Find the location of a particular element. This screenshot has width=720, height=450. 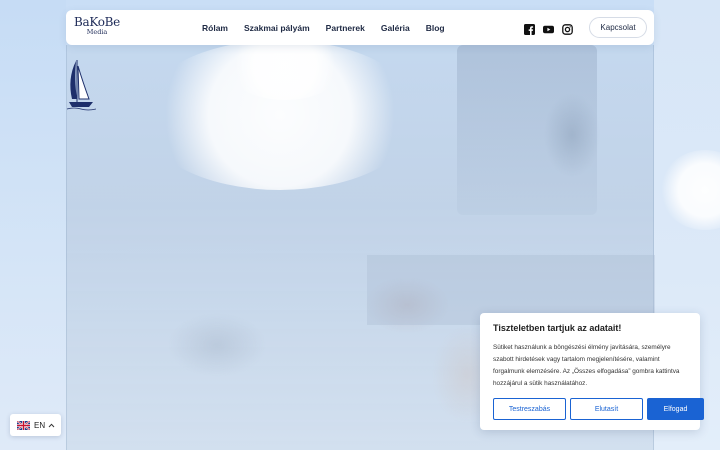

social-links is located at coordinates (552, 27).